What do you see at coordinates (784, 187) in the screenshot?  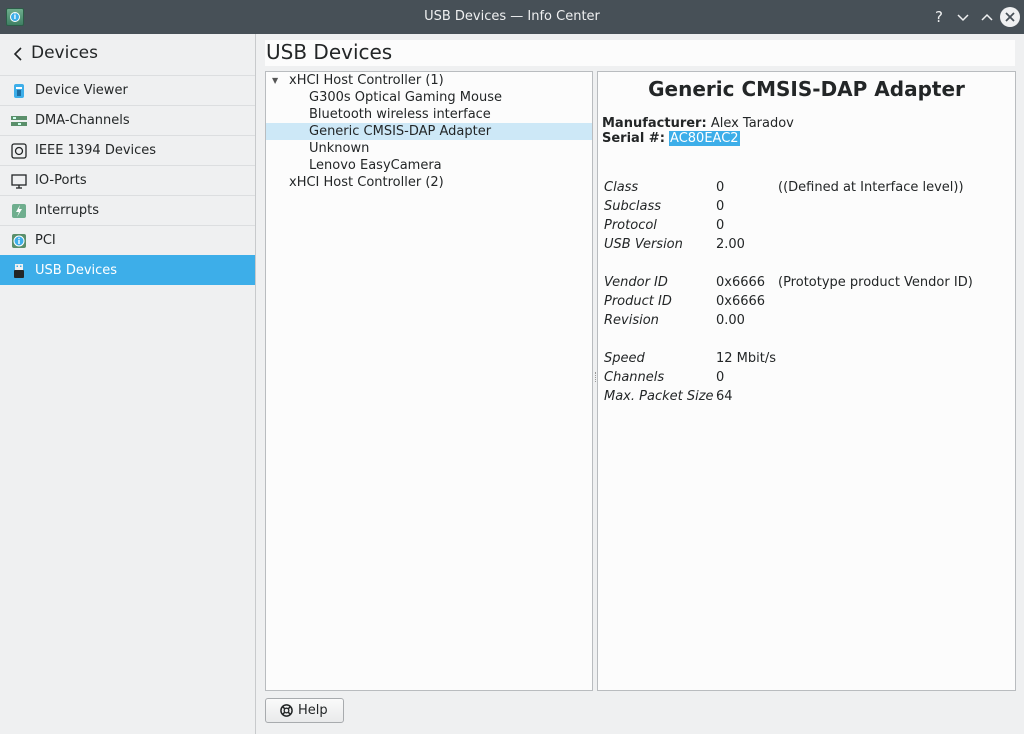 I see `prop-class: Class 0 ((Defined at Interface level))` at bounding box center [784, 187].